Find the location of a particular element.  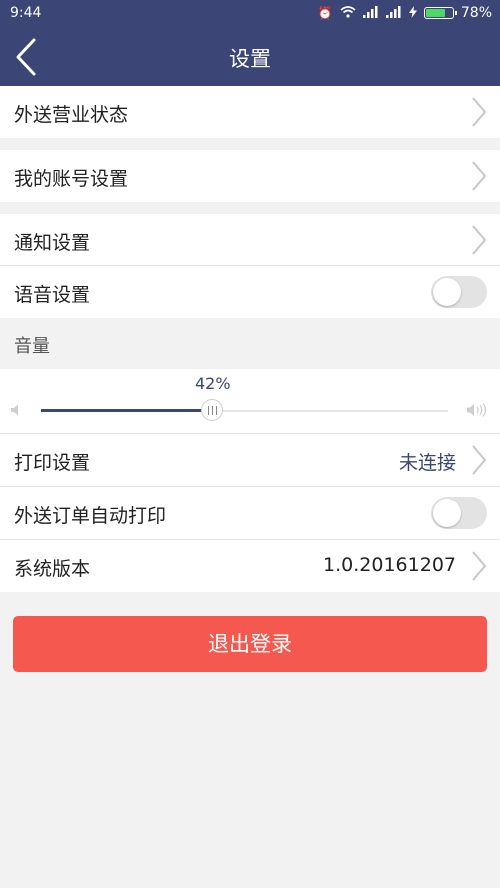

auto-print-row: 外送订单自动打印 is located at coordinates (250, 513).